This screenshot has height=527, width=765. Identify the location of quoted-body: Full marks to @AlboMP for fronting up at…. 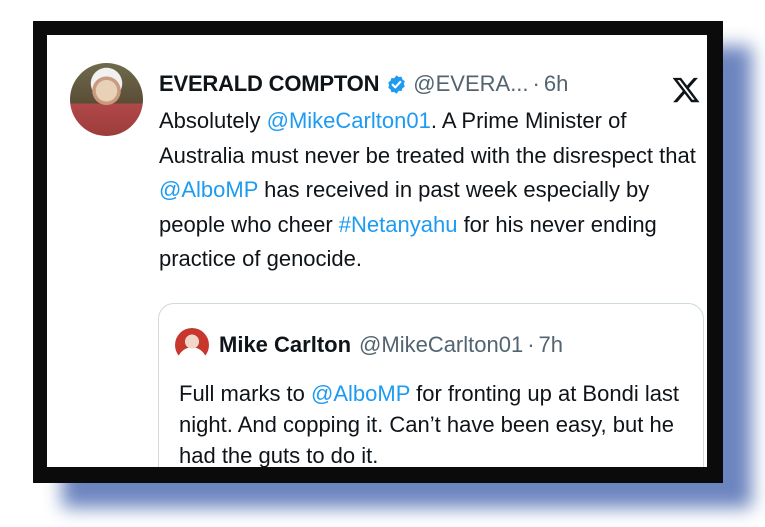
(434, 422).